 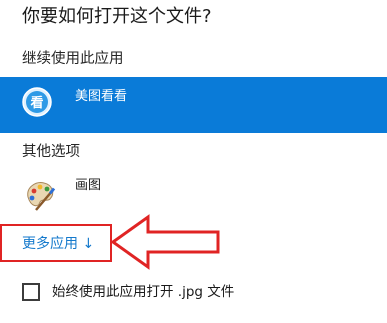 What do you see at coordinates (31, 292) in the screenshot?
I see `always-use-checkbox` at bounding box center [31, 292].